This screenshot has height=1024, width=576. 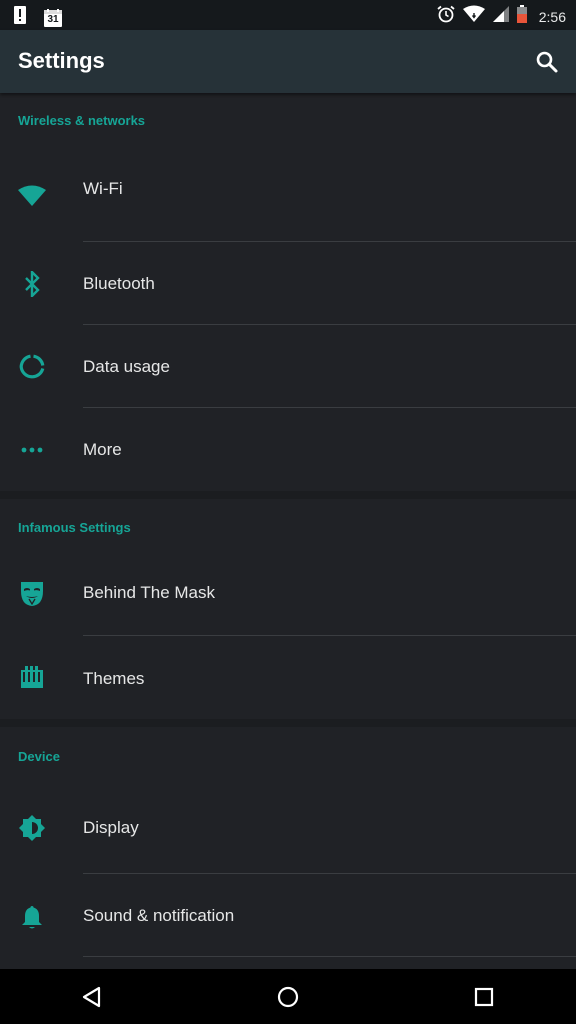 I want to click on calendar-day: 31, so click(x=53, y=19).